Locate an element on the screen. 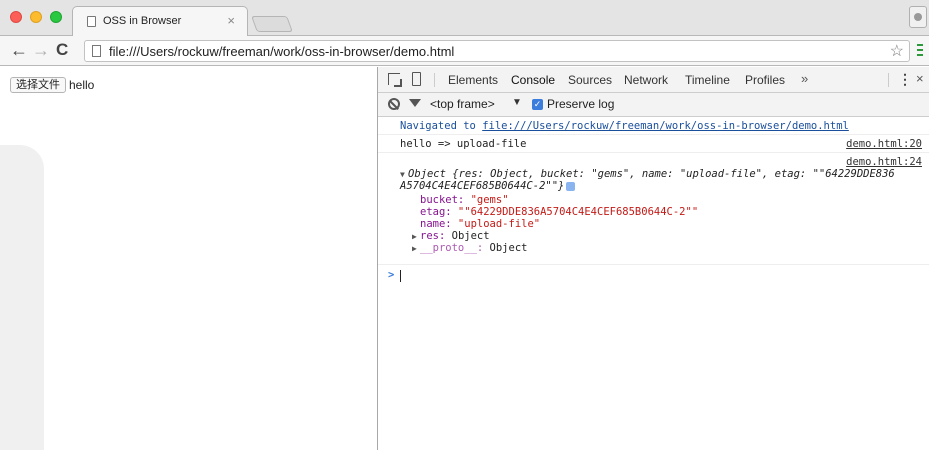  tab-close-icon: × is located at coordinates (231, 20).